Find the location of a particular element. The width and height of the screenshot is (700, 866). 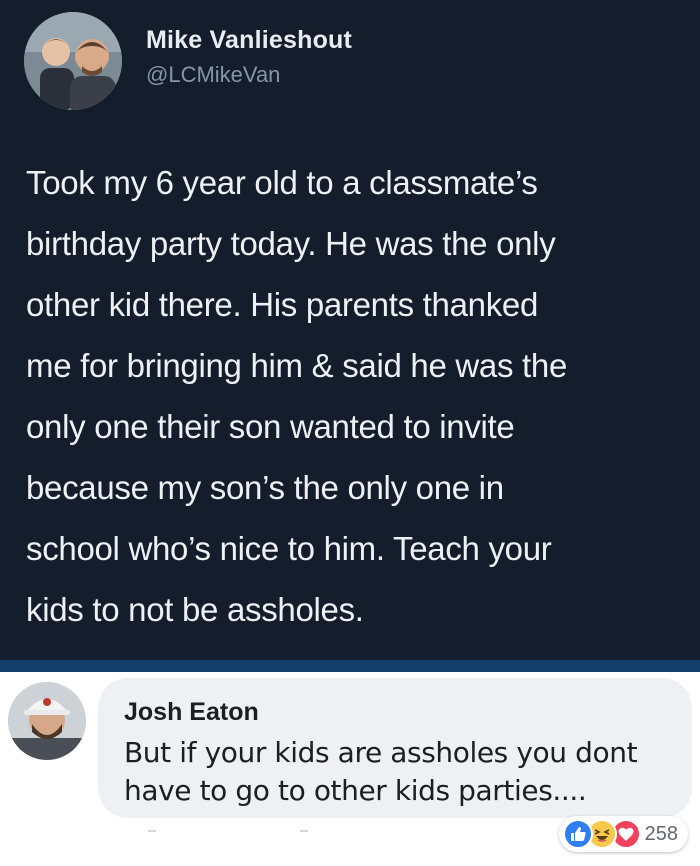

divider-bar is located at coordinates (350, 666).